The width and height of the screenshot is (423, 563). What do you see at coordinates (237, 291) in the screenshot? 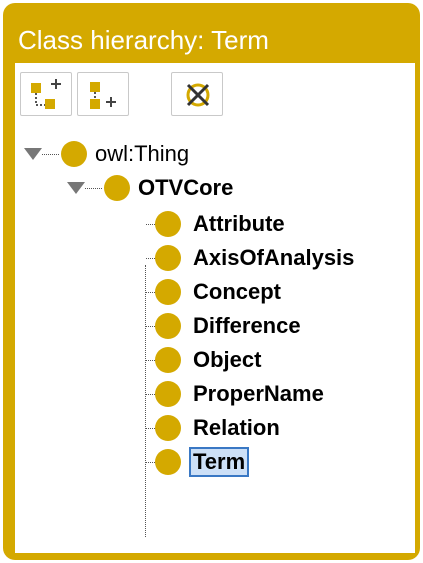
I see `node-label: Concept` at bounding box center [237, 291].